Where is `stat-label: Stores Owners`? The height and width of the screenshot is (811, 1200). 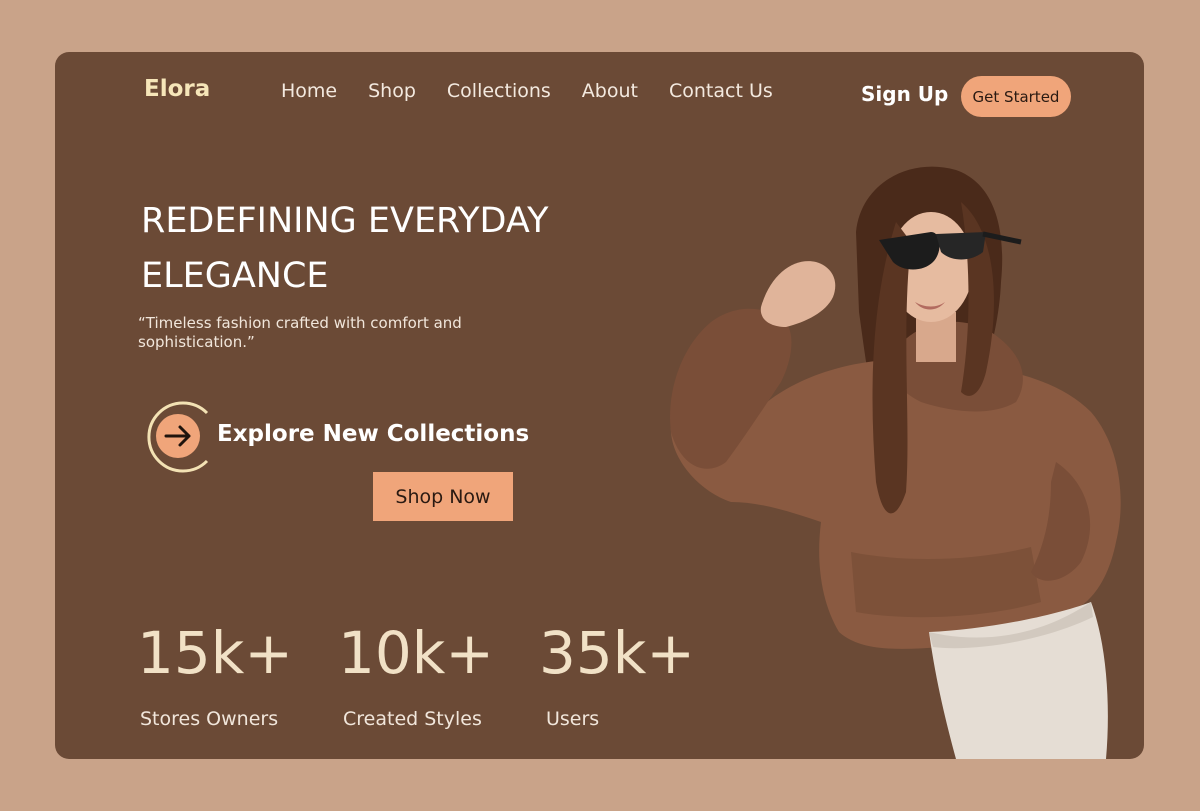 stat-label: Stores Owners is located at coordinates (209, 719).